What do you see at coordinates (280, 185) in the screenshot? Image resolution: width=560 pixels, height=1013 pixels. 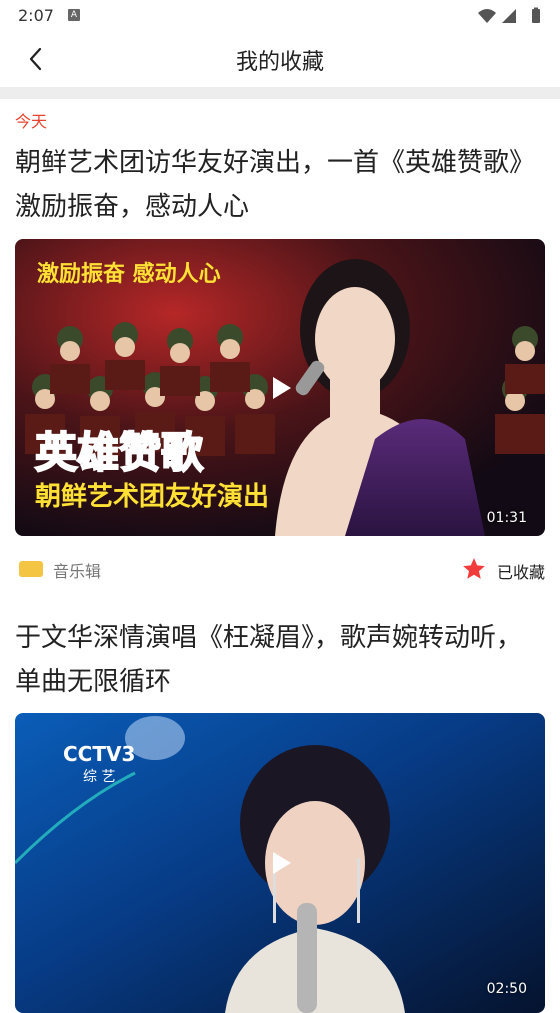 I see `card-title: 朝鲜艺术团访华友好演出，一首《英雄赞歌》激励振奋，感动人心` at bounding box center [280, 185].